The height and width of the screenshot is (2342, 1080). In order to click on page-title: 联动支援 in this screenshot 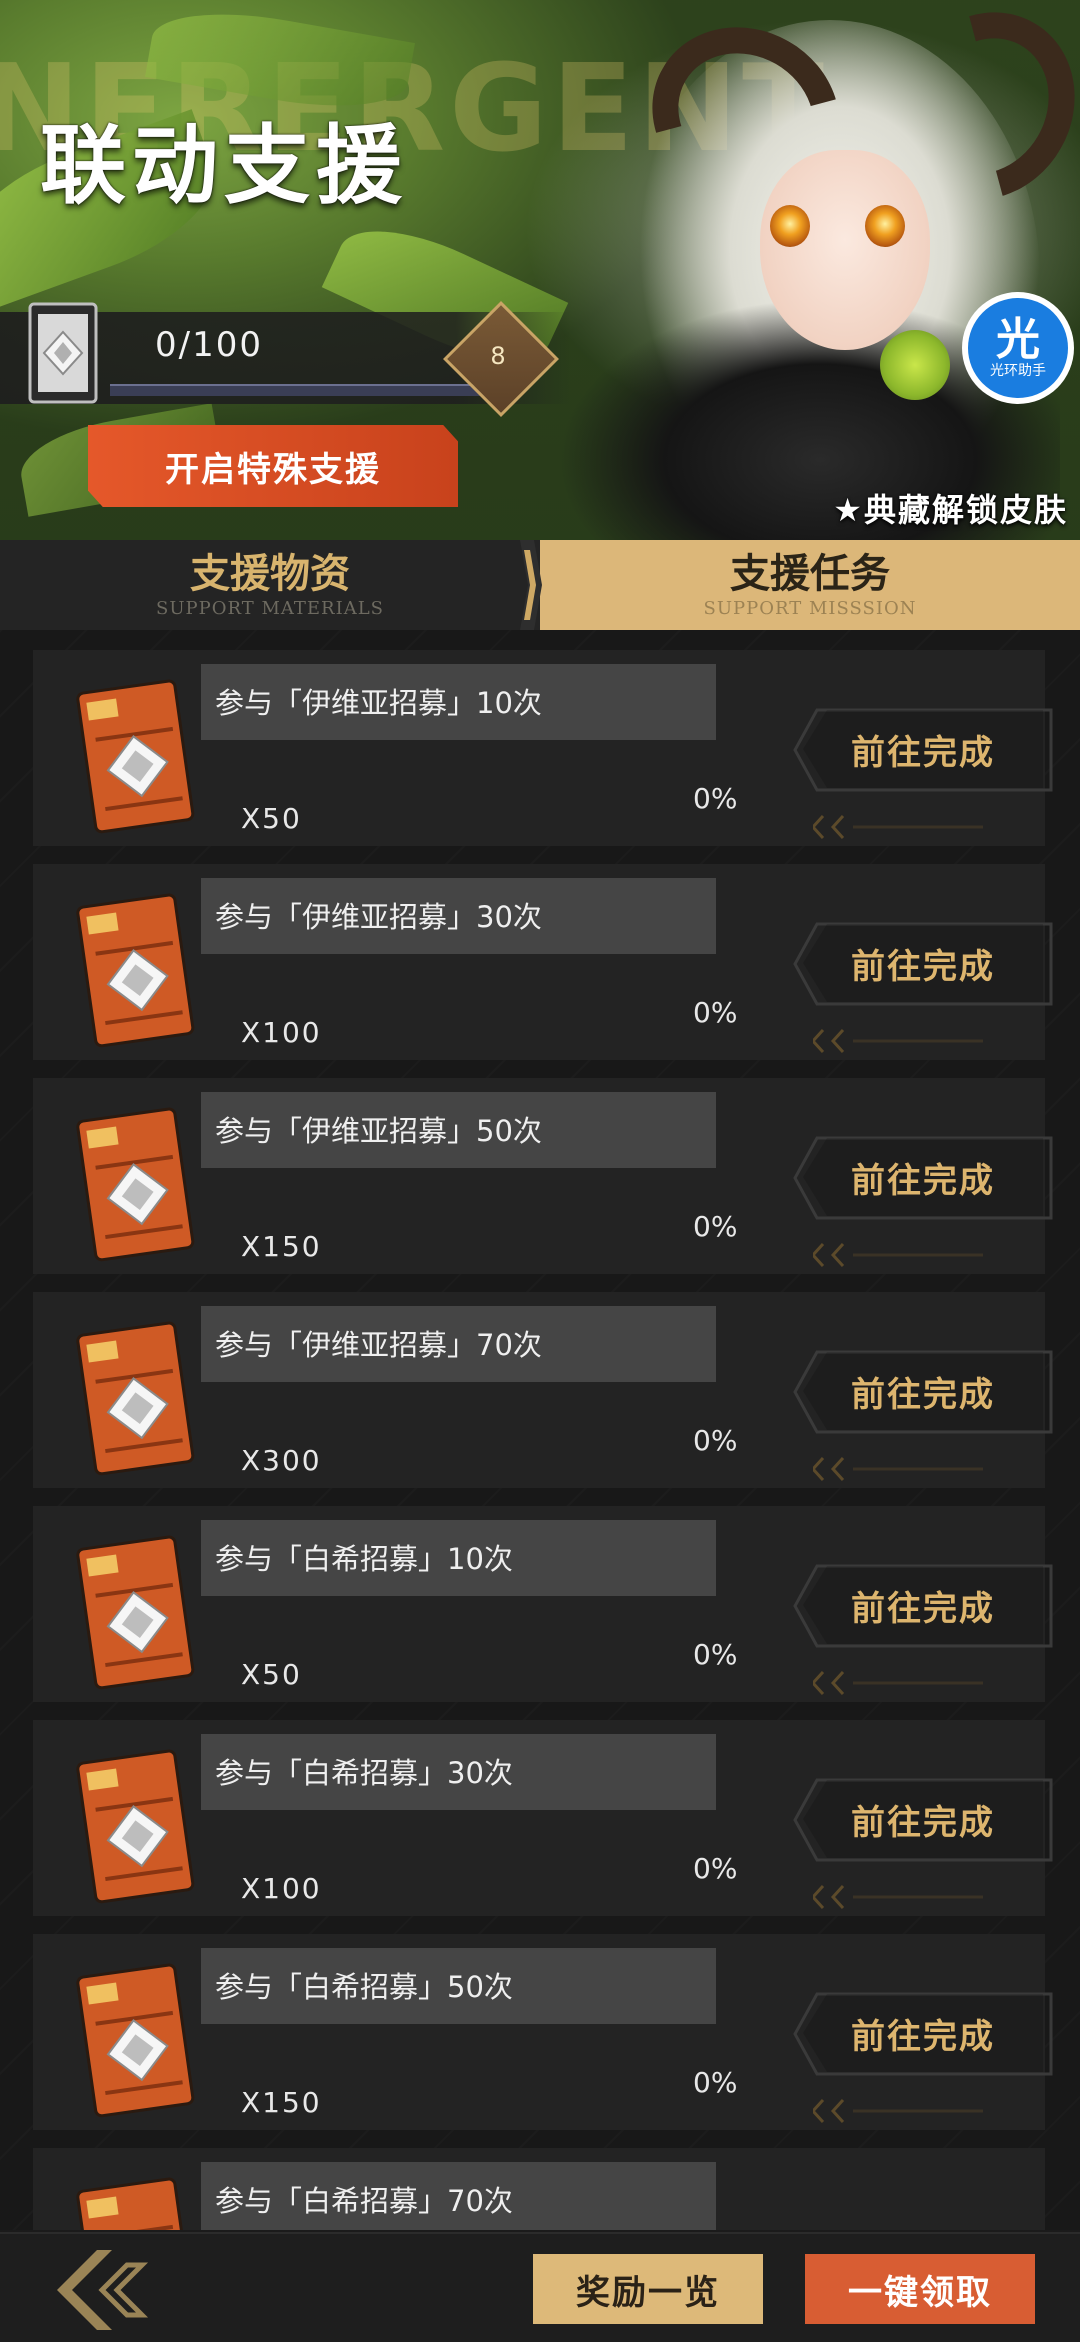, I will do `click(224, 166)`.